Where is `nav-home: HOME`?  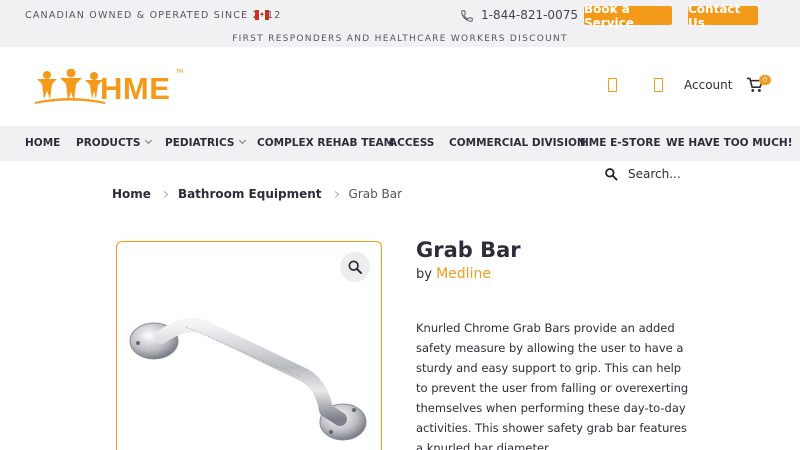 nav-home: HOME is located at coordinates (42, 143).